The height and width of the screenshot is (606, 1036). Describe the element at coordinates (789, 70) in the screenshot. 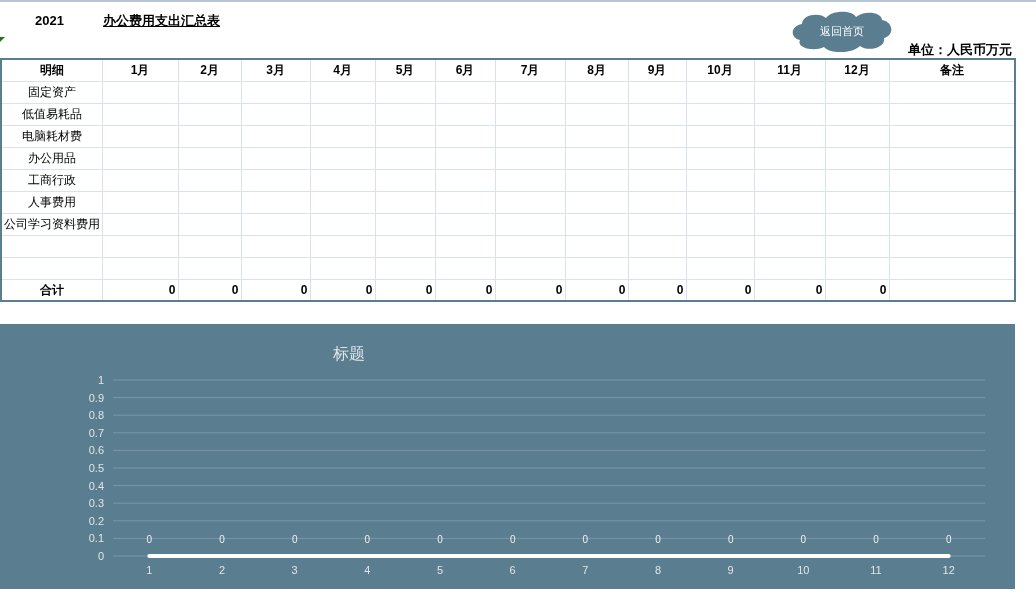

I see `column-header: 11月` at that location.